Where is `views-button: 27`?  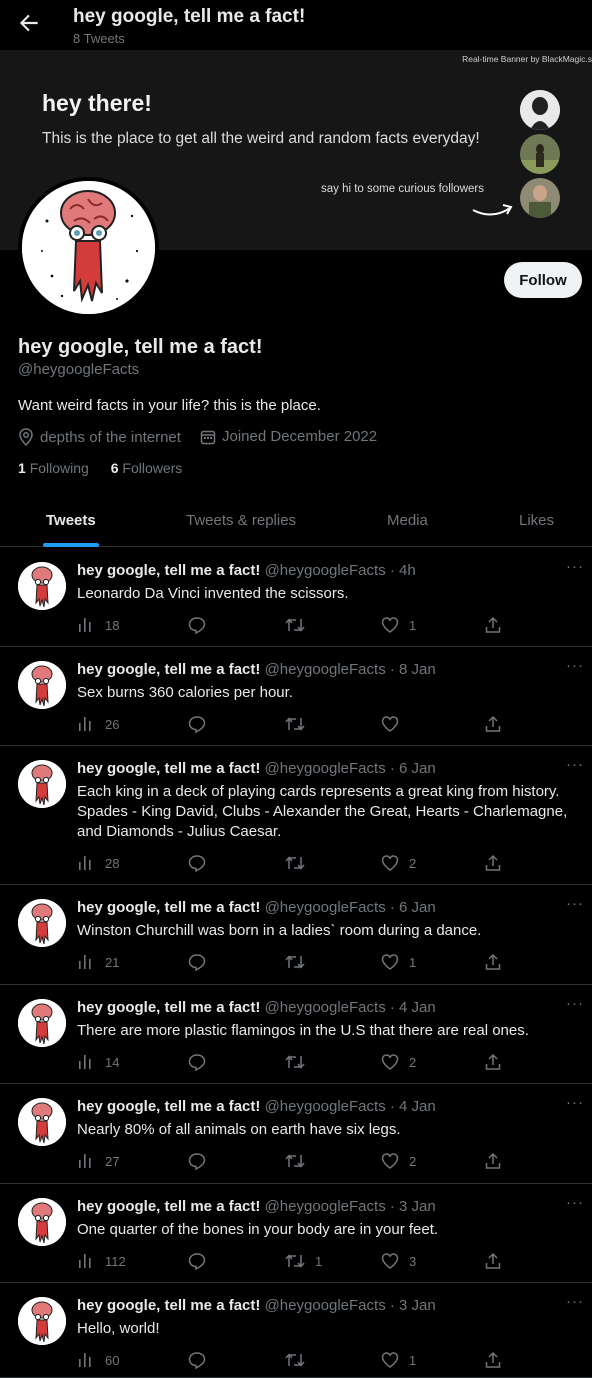 views-button: 27 is located at coordinates (98, 1161).